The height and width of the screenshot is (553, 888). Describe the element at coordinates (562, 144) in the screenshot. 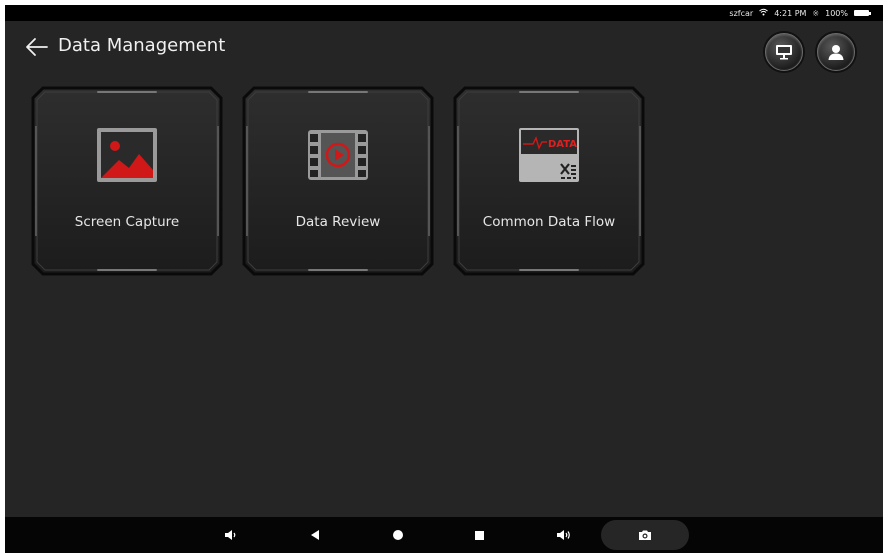

I see `data-icon-text: DATA` at that location.